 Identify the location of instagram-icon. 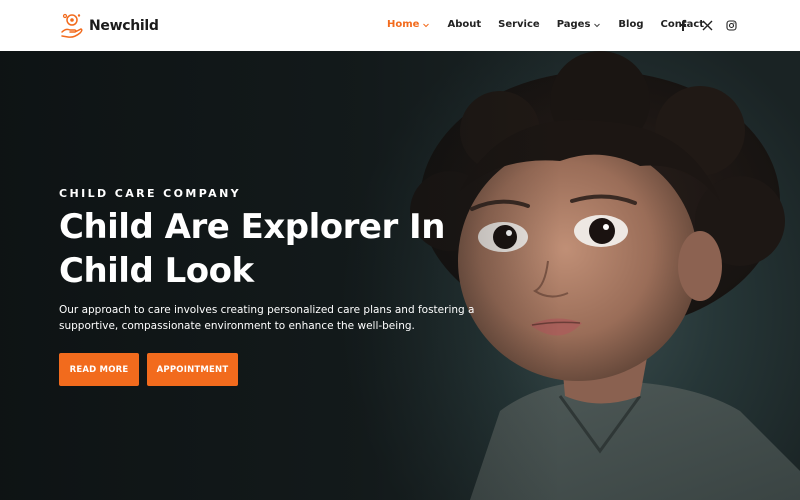
(731, 25).